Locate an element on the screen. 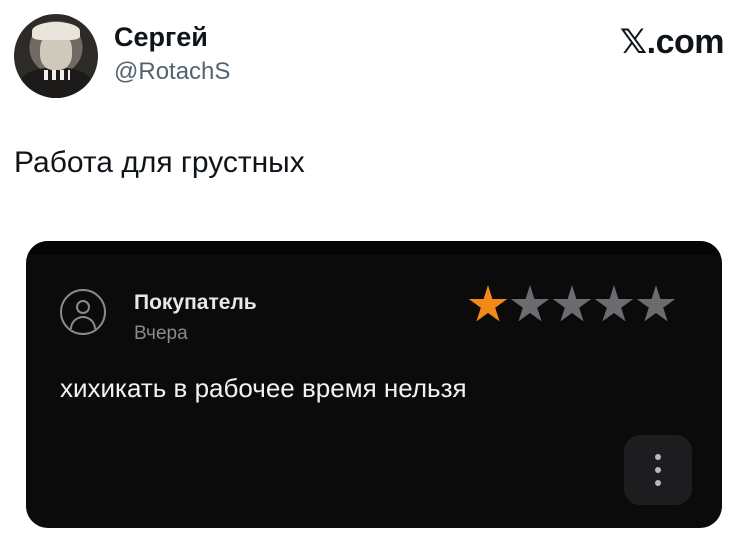 This screenshot has height=550, width=740. user-icon is located at coordinates (83, 312).